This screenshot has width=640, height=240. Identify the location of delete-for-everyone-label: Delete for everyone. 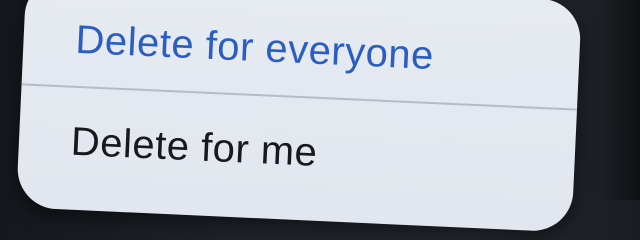
(254, 47).